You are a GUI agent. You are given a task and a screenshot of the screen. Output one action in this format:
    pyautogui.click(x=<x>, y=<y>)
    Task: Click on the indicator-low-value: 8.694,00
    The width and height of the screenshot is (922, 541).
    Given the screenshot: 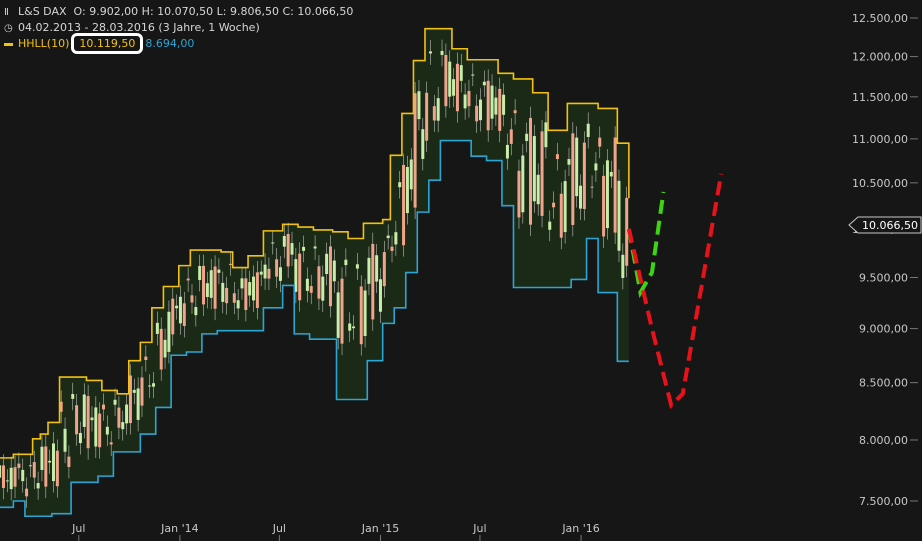 What is the action you would take?
    pyautogui.click(x=170, y=43)
    